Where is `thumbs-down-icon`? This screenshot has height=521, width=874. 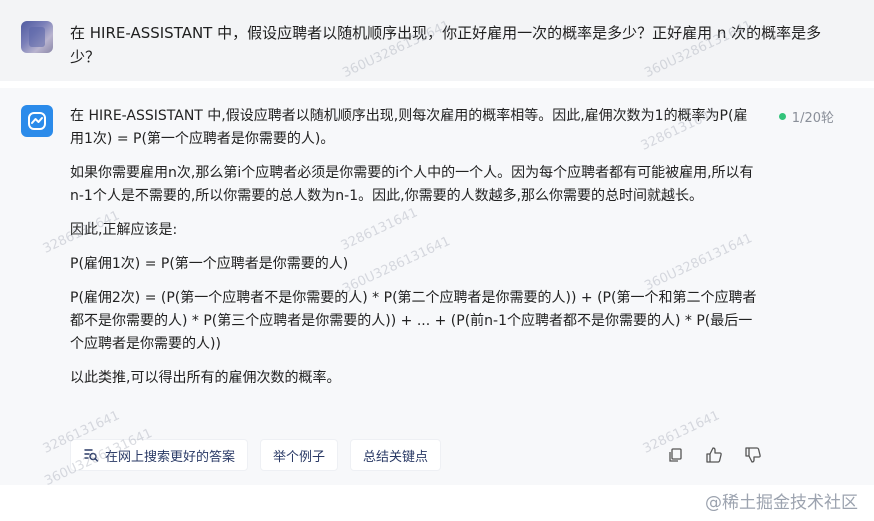 thumbs-down-icon is located at coordinates (753, 455).